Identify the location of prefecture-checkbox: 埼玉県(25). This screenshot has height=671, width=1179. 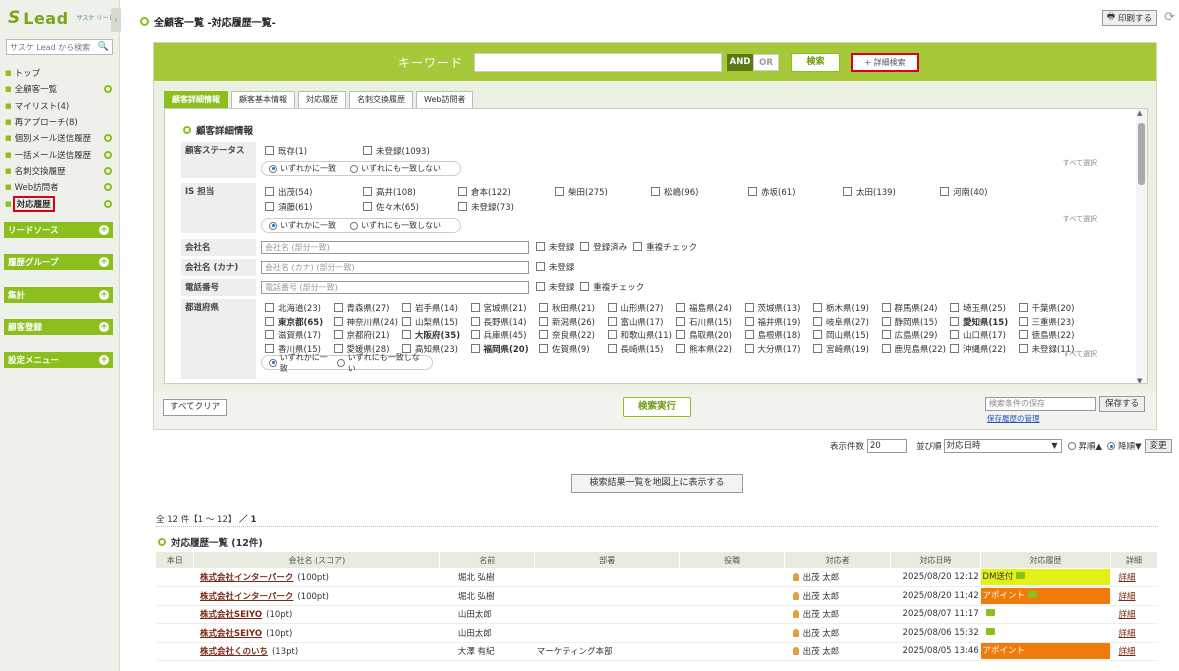
(978, 308).